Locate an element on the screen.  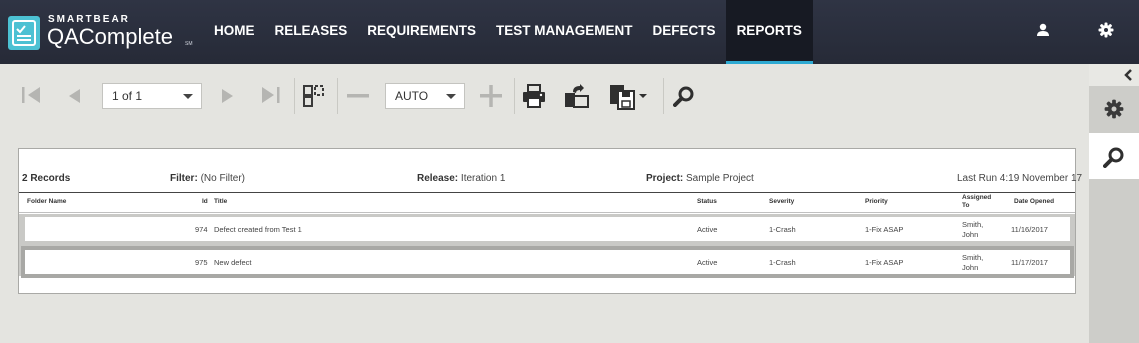
collapse-chevron-icon is located at coordinates (1128, 75).